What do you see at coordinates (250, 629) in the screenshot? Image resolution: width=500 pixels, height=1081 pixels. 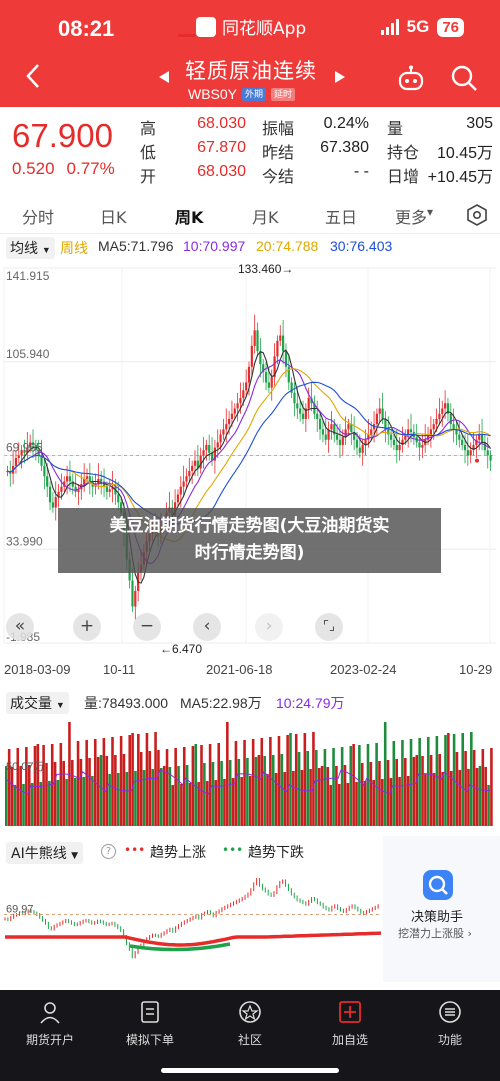 I see `chart-controls: « + − ‹ › ⌜⌟` at bounding box center [250, 629].